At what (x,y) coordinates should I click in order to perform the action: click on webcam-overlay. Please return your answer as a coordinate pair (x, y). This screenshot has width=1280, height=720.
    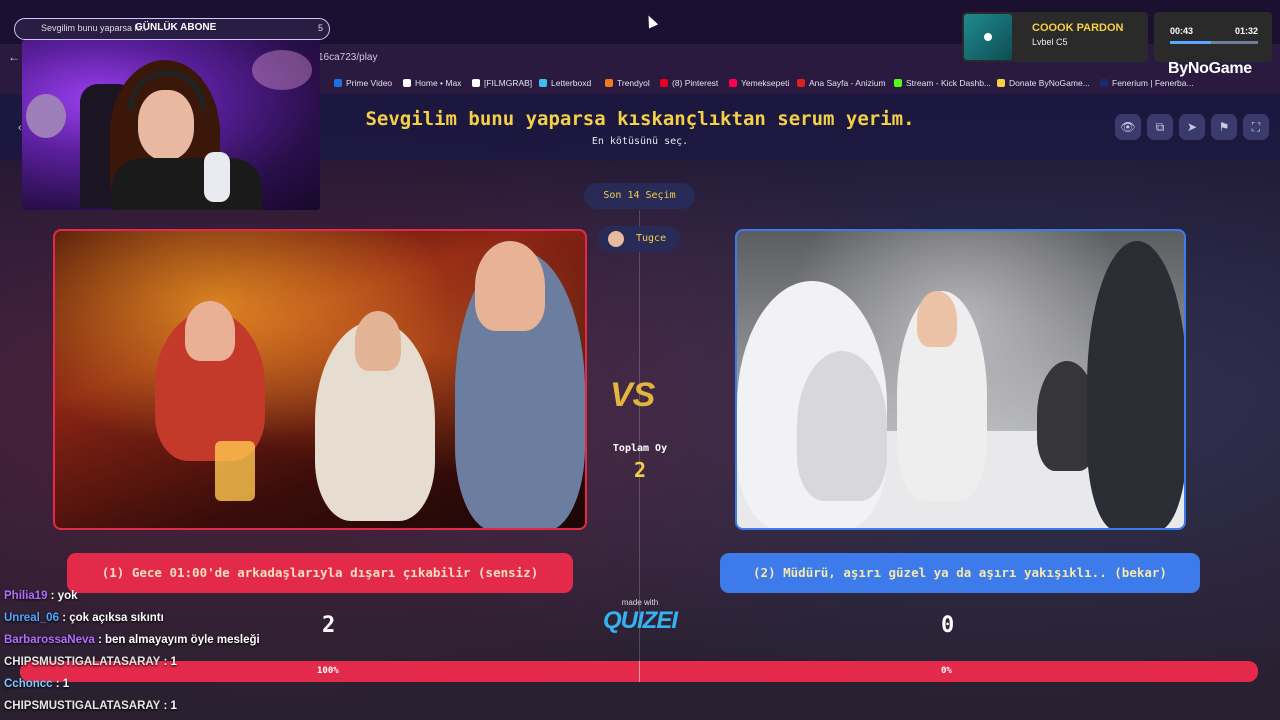
    Looking at the image, I should click on (171, 125).